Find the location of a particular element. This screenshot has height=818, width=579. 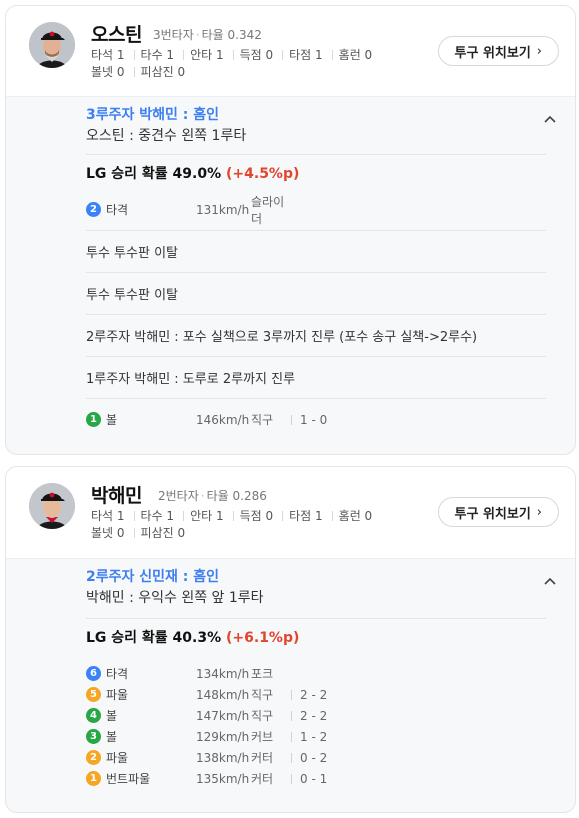

pitch-list: 2 타격 131km/h 슬라이더 is located at coordinates (316, 211).